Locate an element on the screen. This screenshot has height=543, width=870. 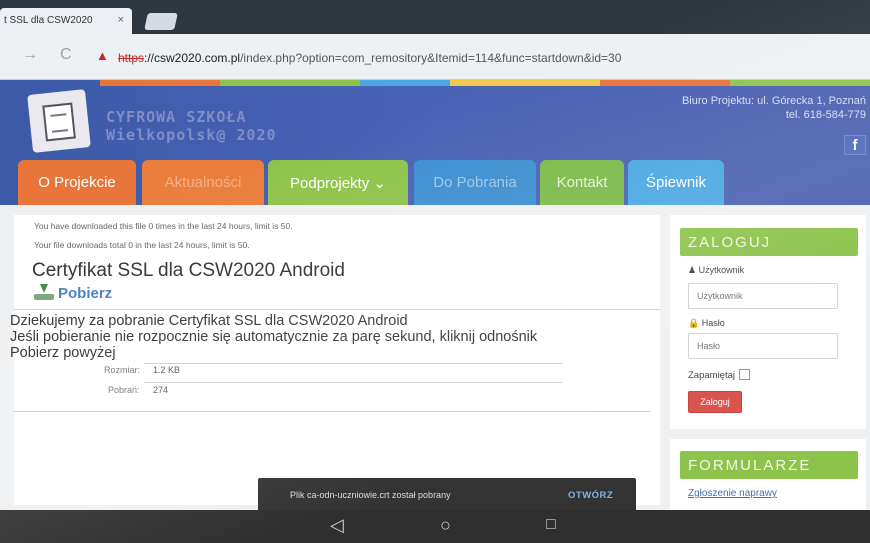
android-nav-bar: ◁ ○ □ is located at coordinates (435, 526).